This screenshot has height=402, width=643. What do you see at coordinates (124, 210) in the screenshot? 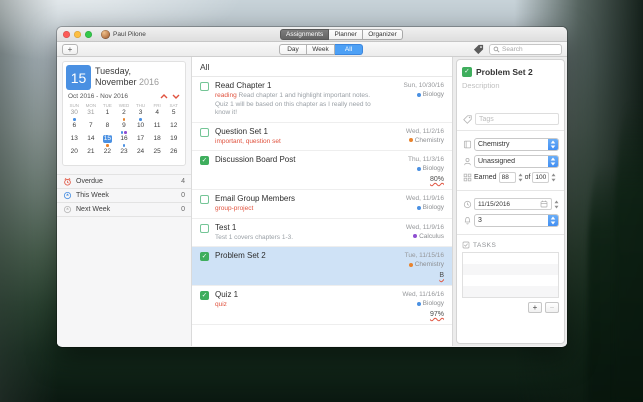
I see `filter-next-week: Next Week 0` at bounding box center [124, 210].